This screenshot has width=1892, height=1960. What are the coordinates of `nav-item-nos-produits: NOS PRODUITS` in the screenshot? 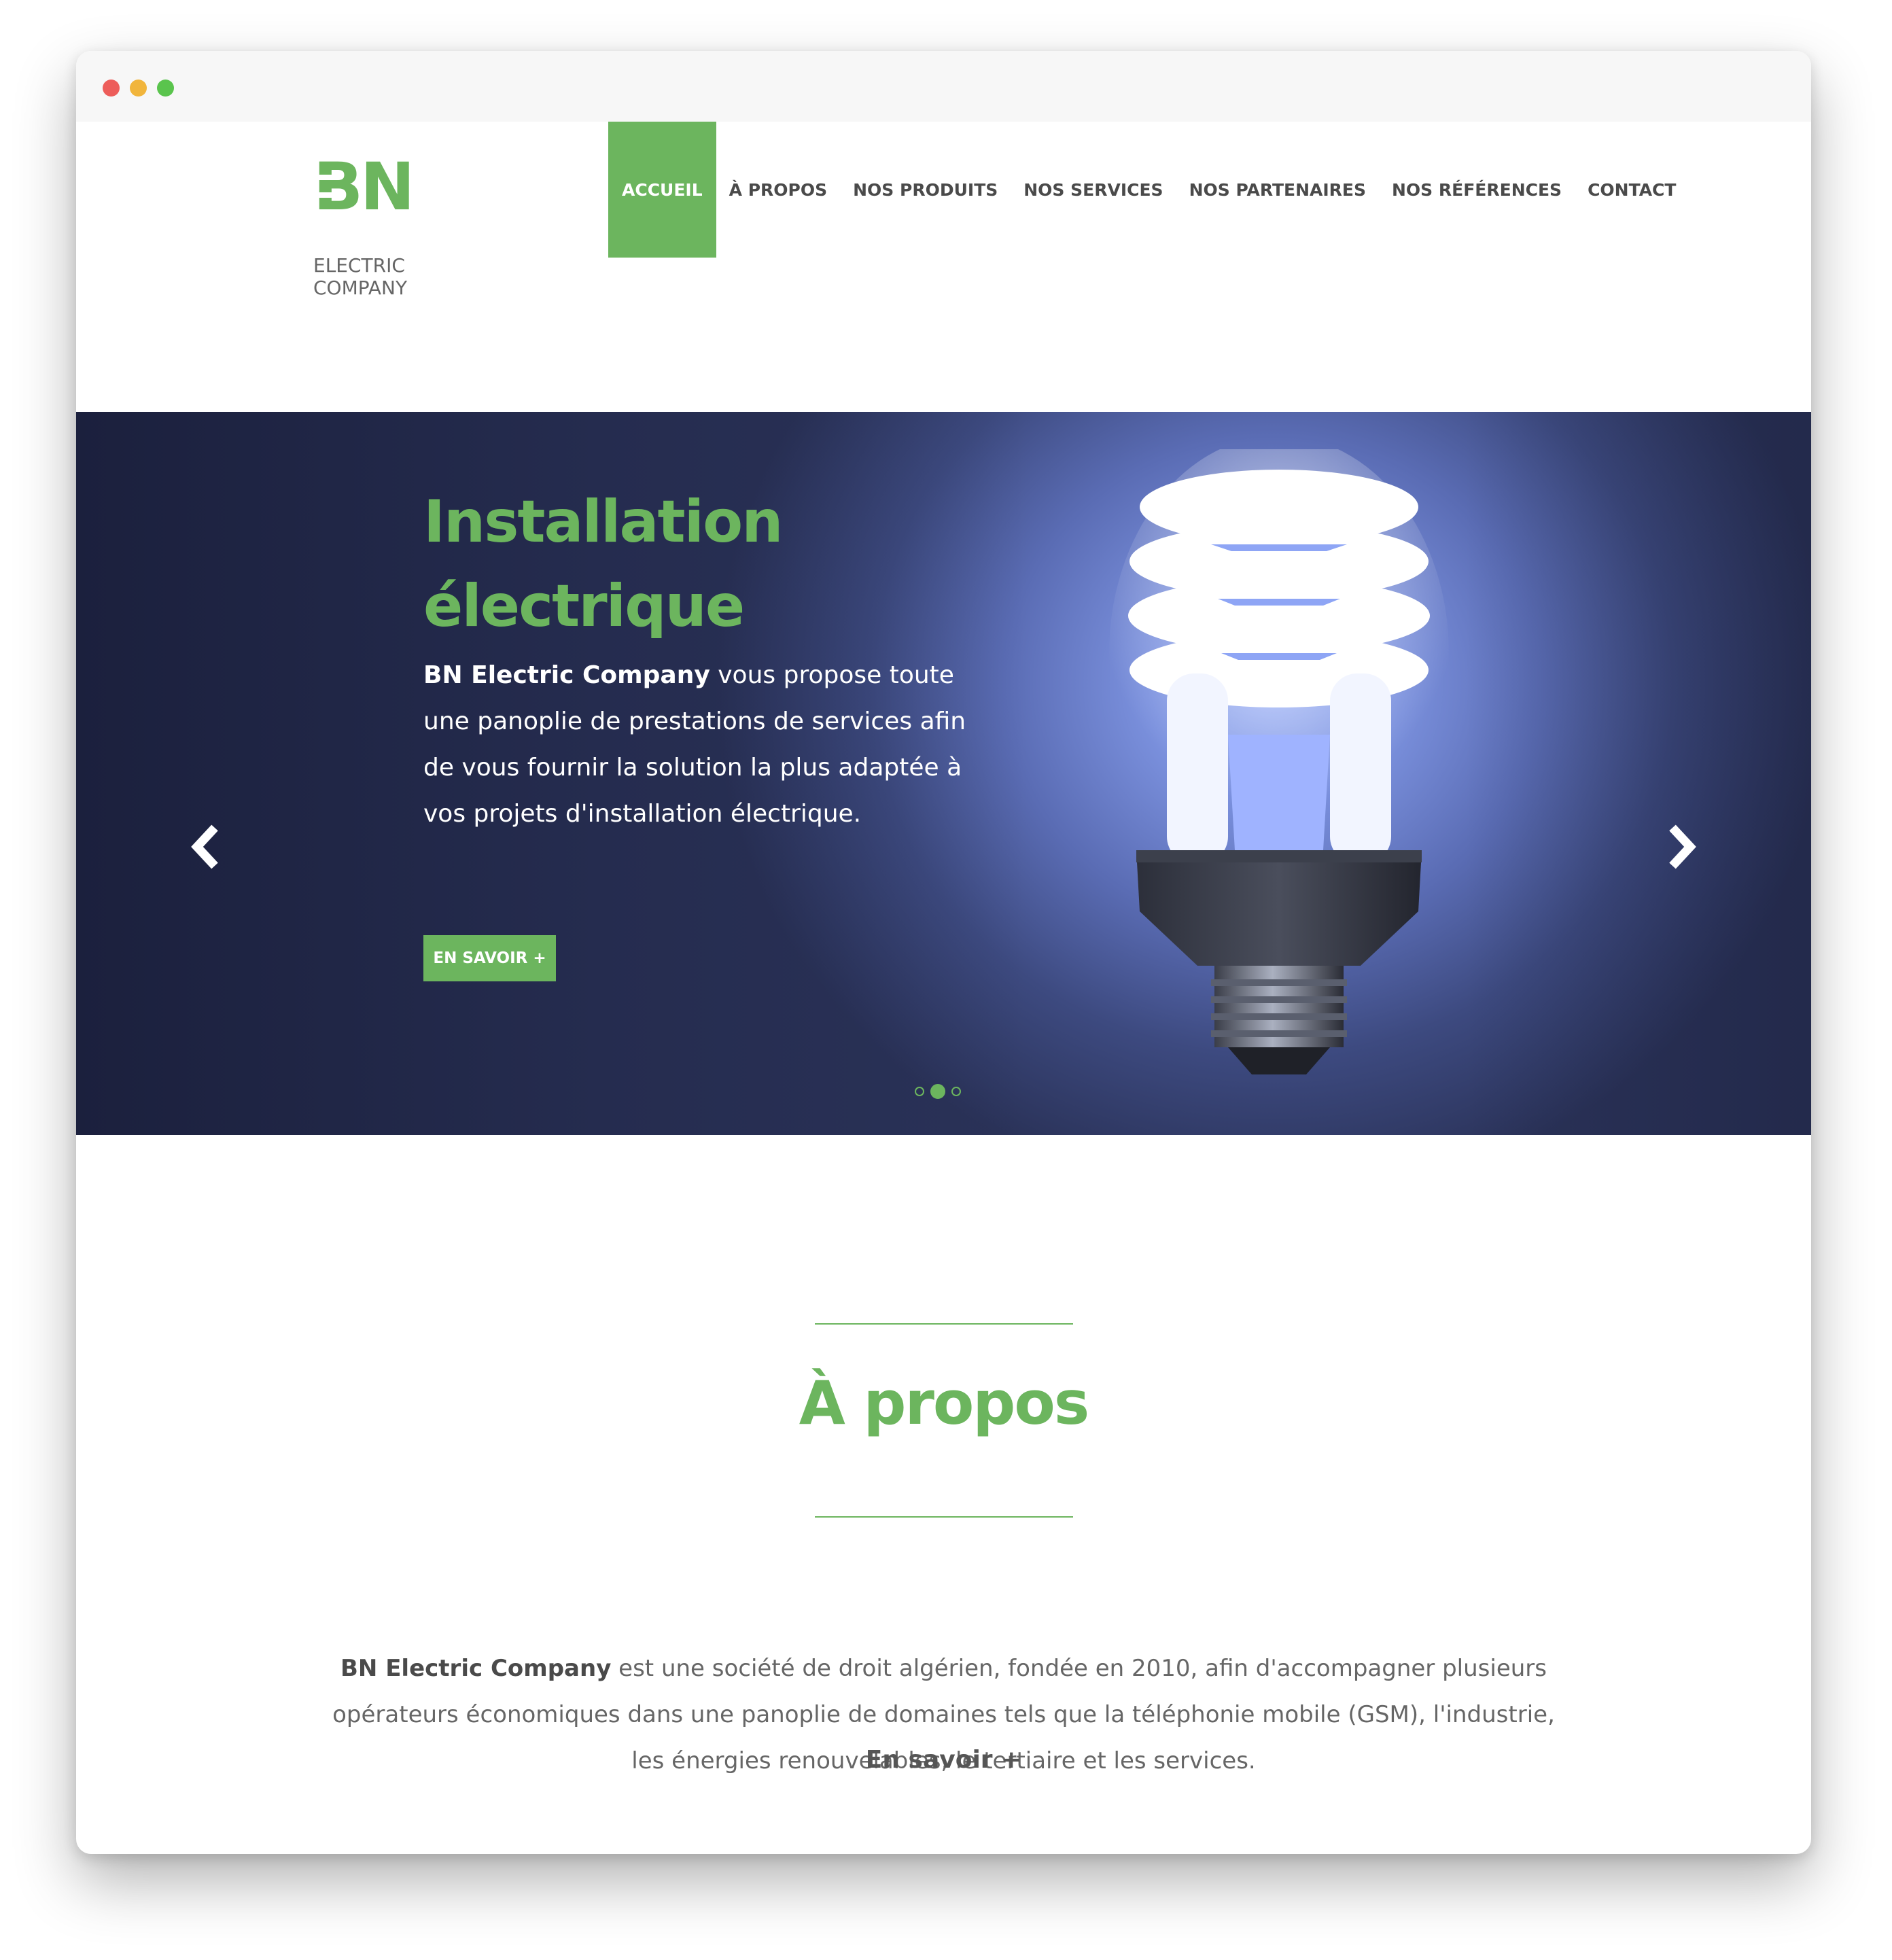 It's located at (925, 190).